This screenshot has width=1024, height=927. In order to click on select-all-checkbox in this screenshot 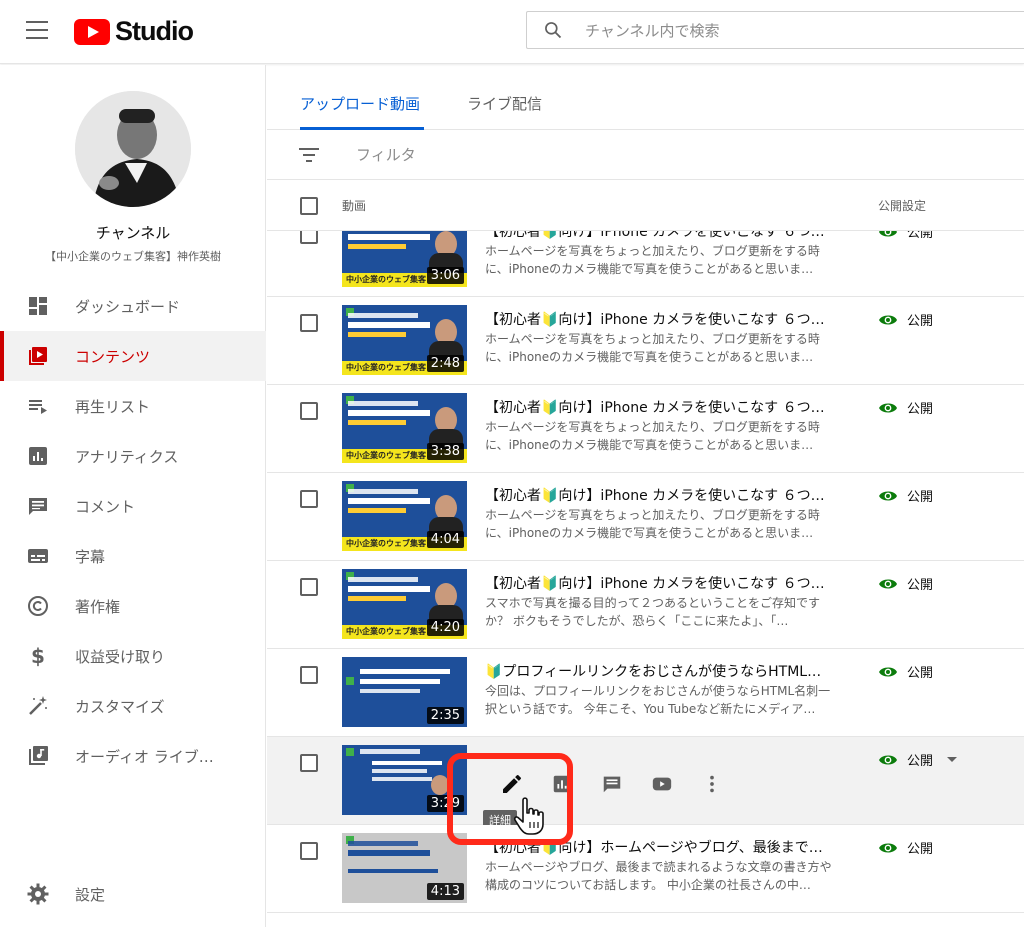, I will do `click(309, 206)`.